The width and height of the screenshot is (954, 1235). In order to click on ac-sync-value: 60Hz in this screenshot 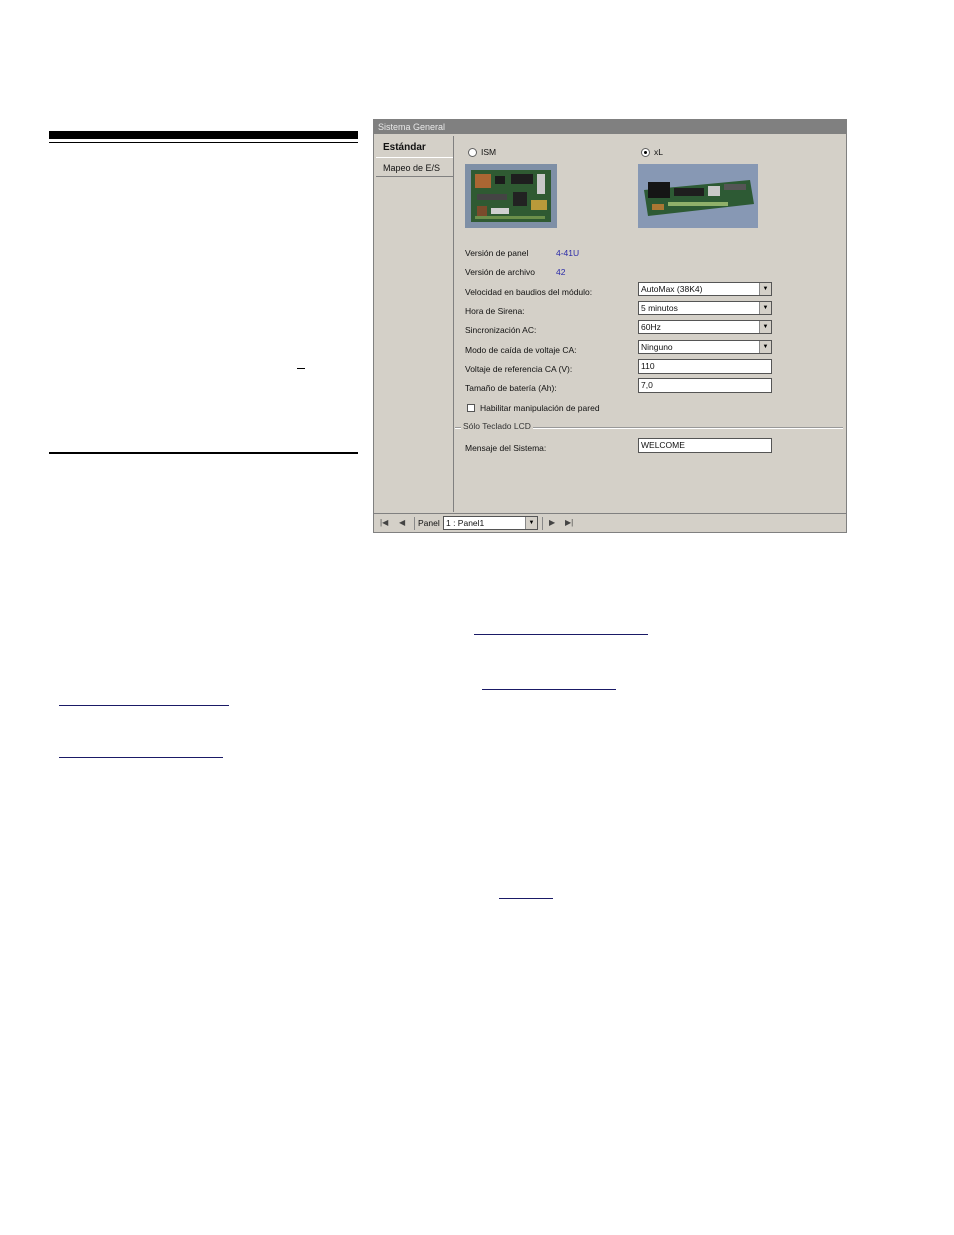, I will do `click(651, 327)`.